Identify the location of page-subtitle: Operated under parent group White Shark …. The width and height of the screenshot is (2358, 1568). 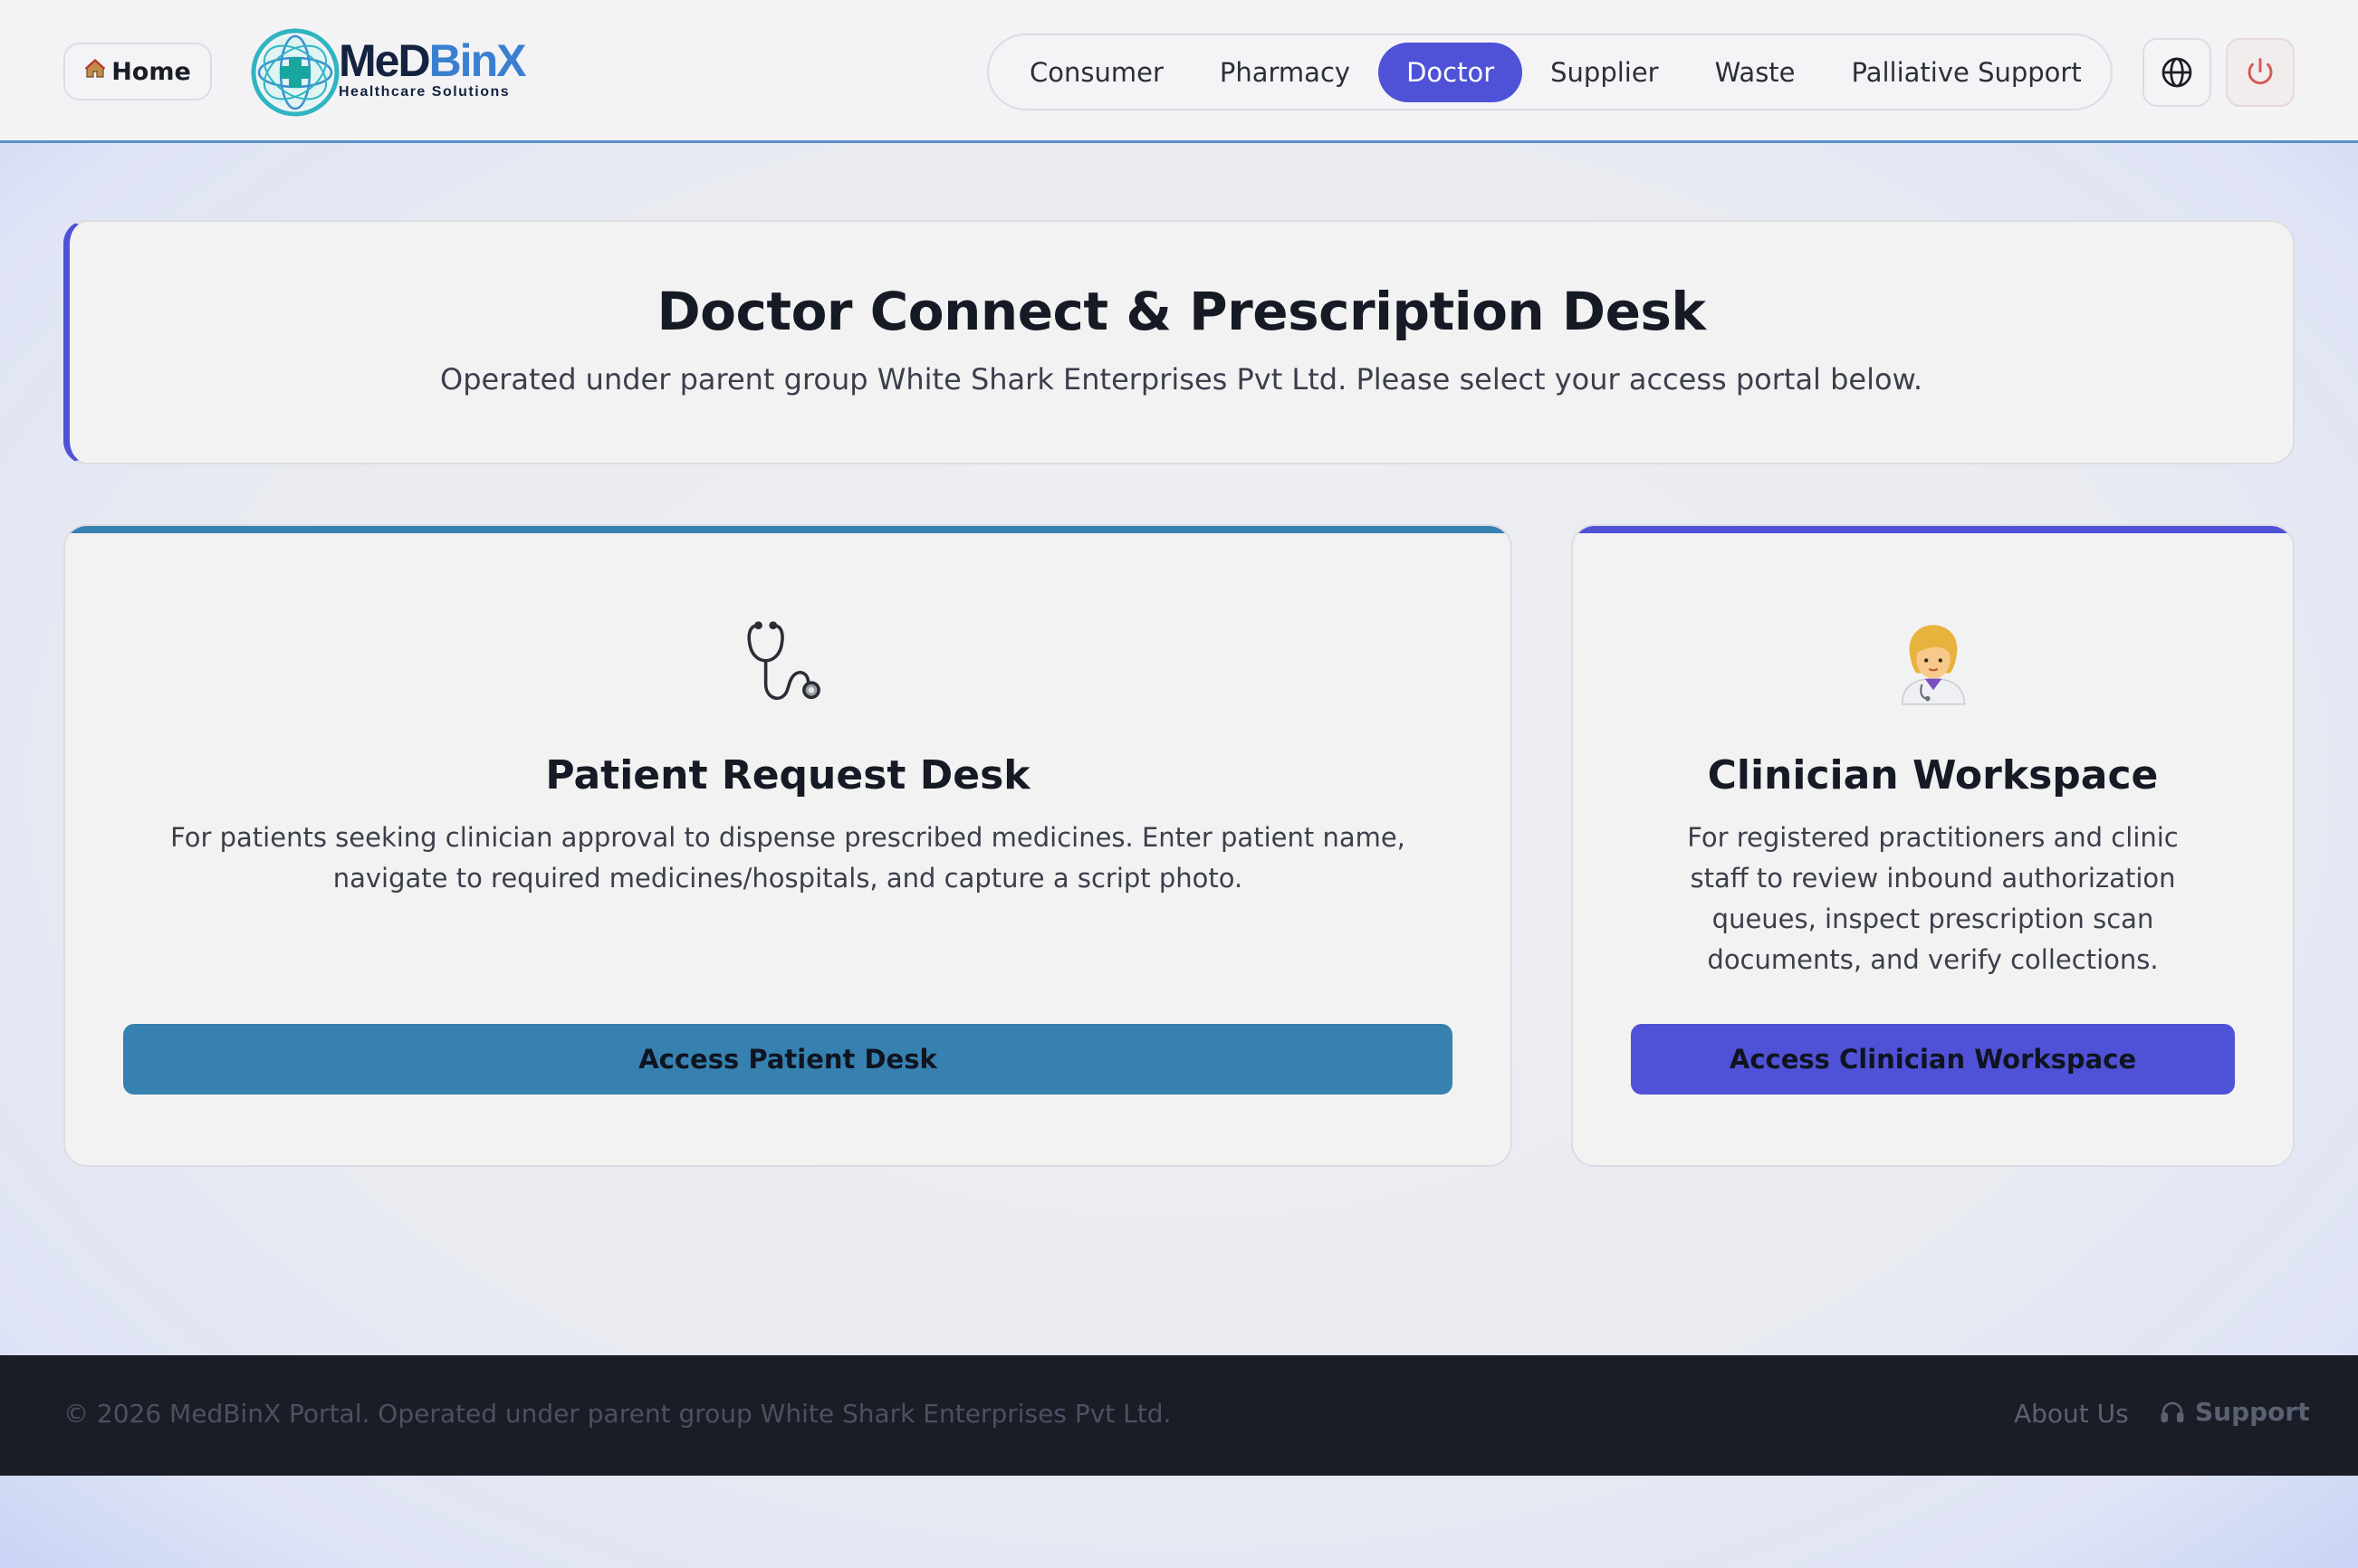
(1181, 379).